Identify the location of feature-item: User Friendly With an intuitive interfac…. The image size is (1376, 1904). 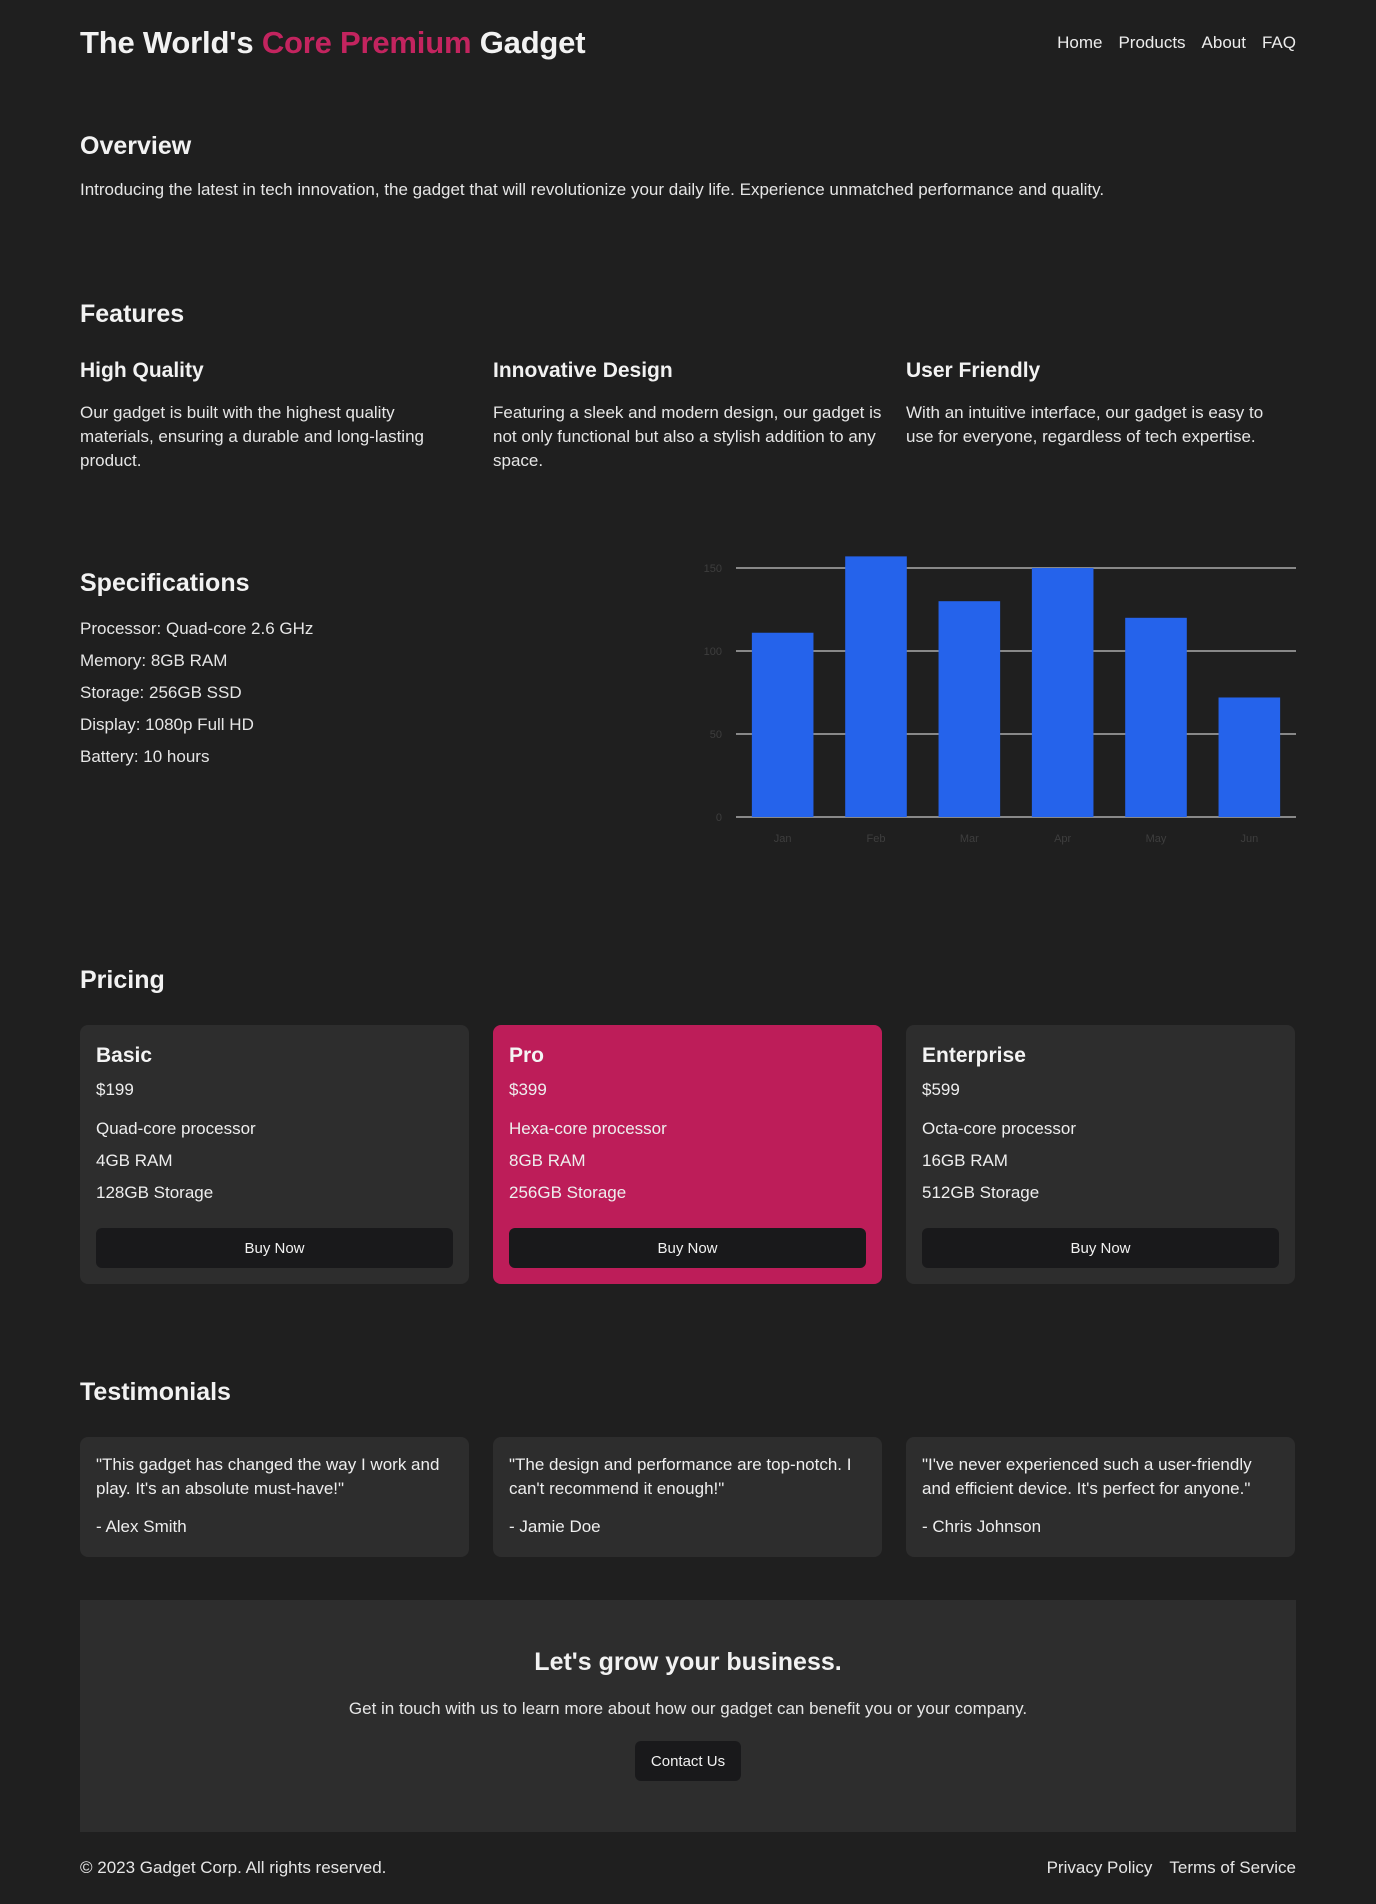
(1100, 416).